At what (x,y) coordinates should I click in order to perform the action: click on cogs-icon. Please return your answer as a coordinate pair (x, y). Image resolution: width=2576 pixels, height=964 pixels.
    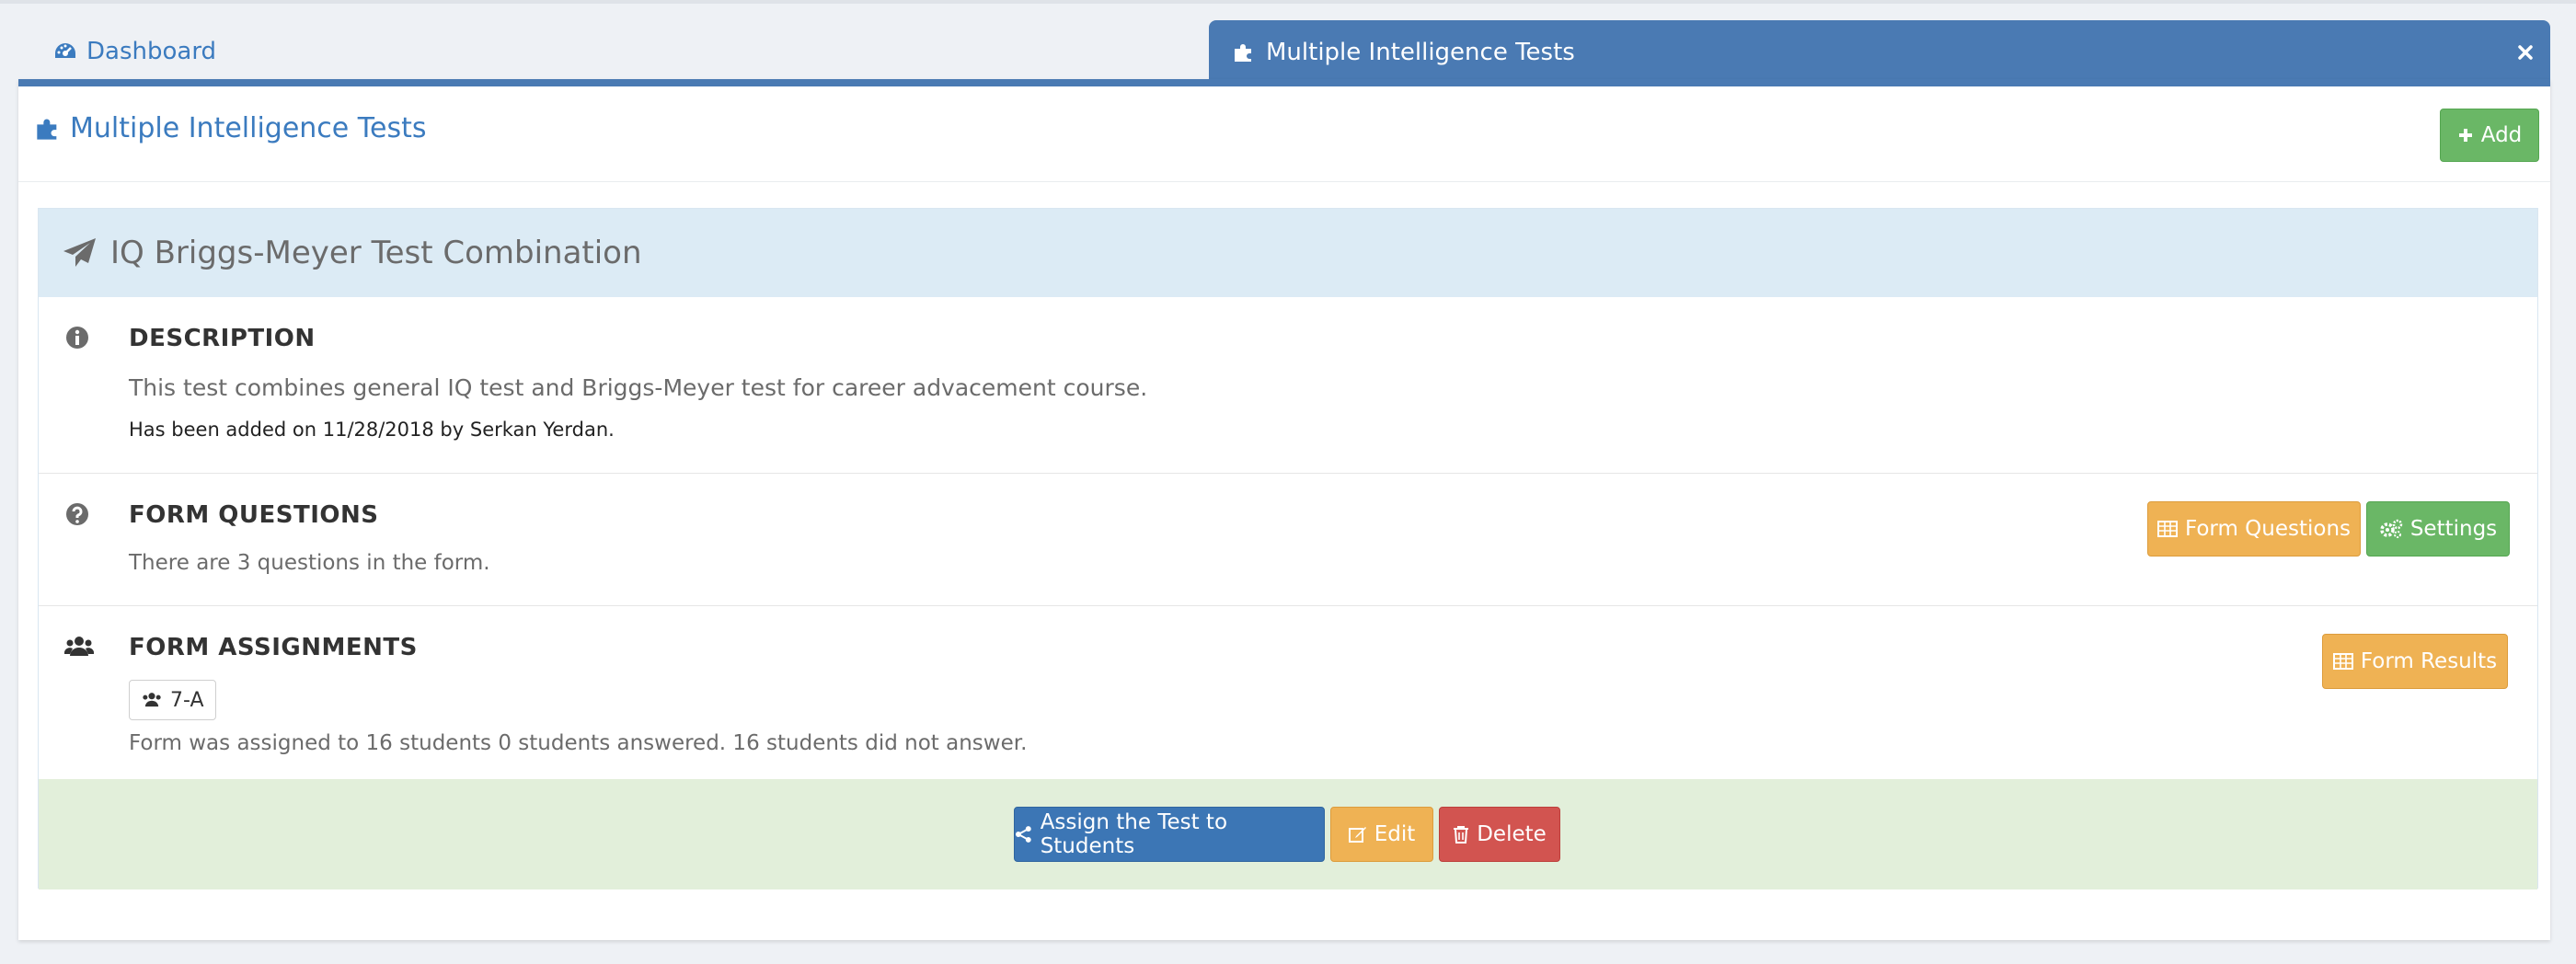
    Looking at the image, I should click on (2391, 528).